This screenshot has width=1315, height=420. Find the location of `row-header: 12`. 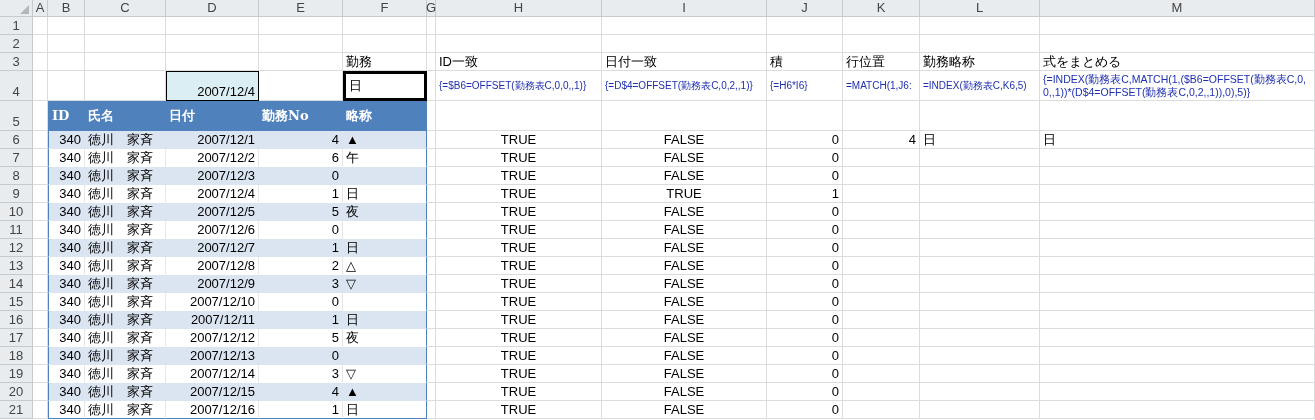

row-header: 12 is located at coordinates (16, 248).